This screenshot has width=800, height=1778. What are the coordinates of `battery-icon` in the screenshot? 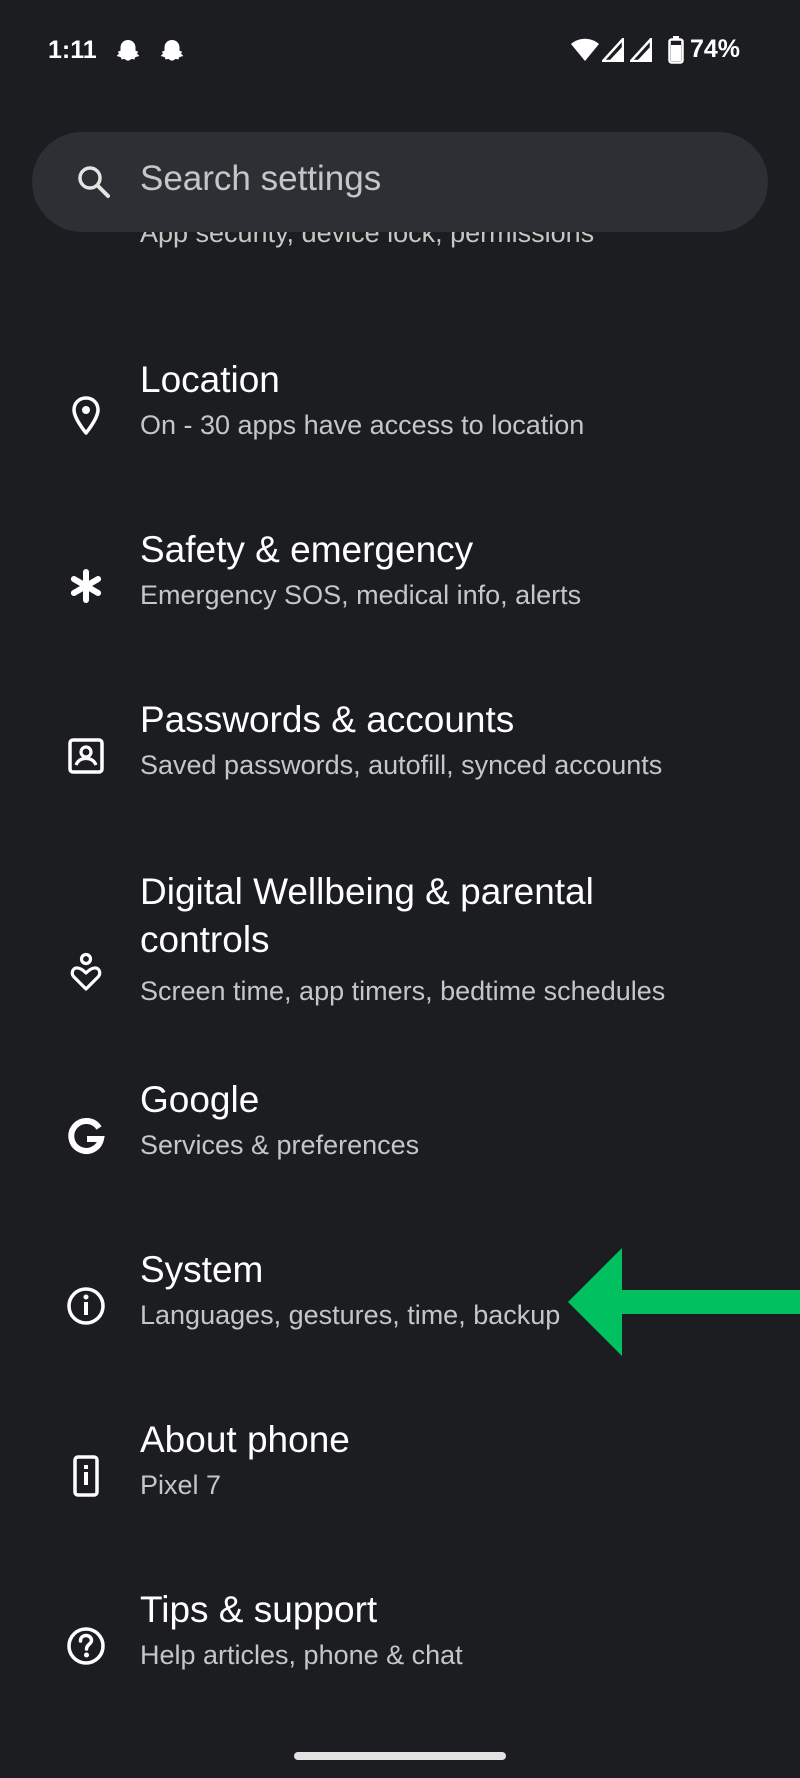 It's located at (676, 50).